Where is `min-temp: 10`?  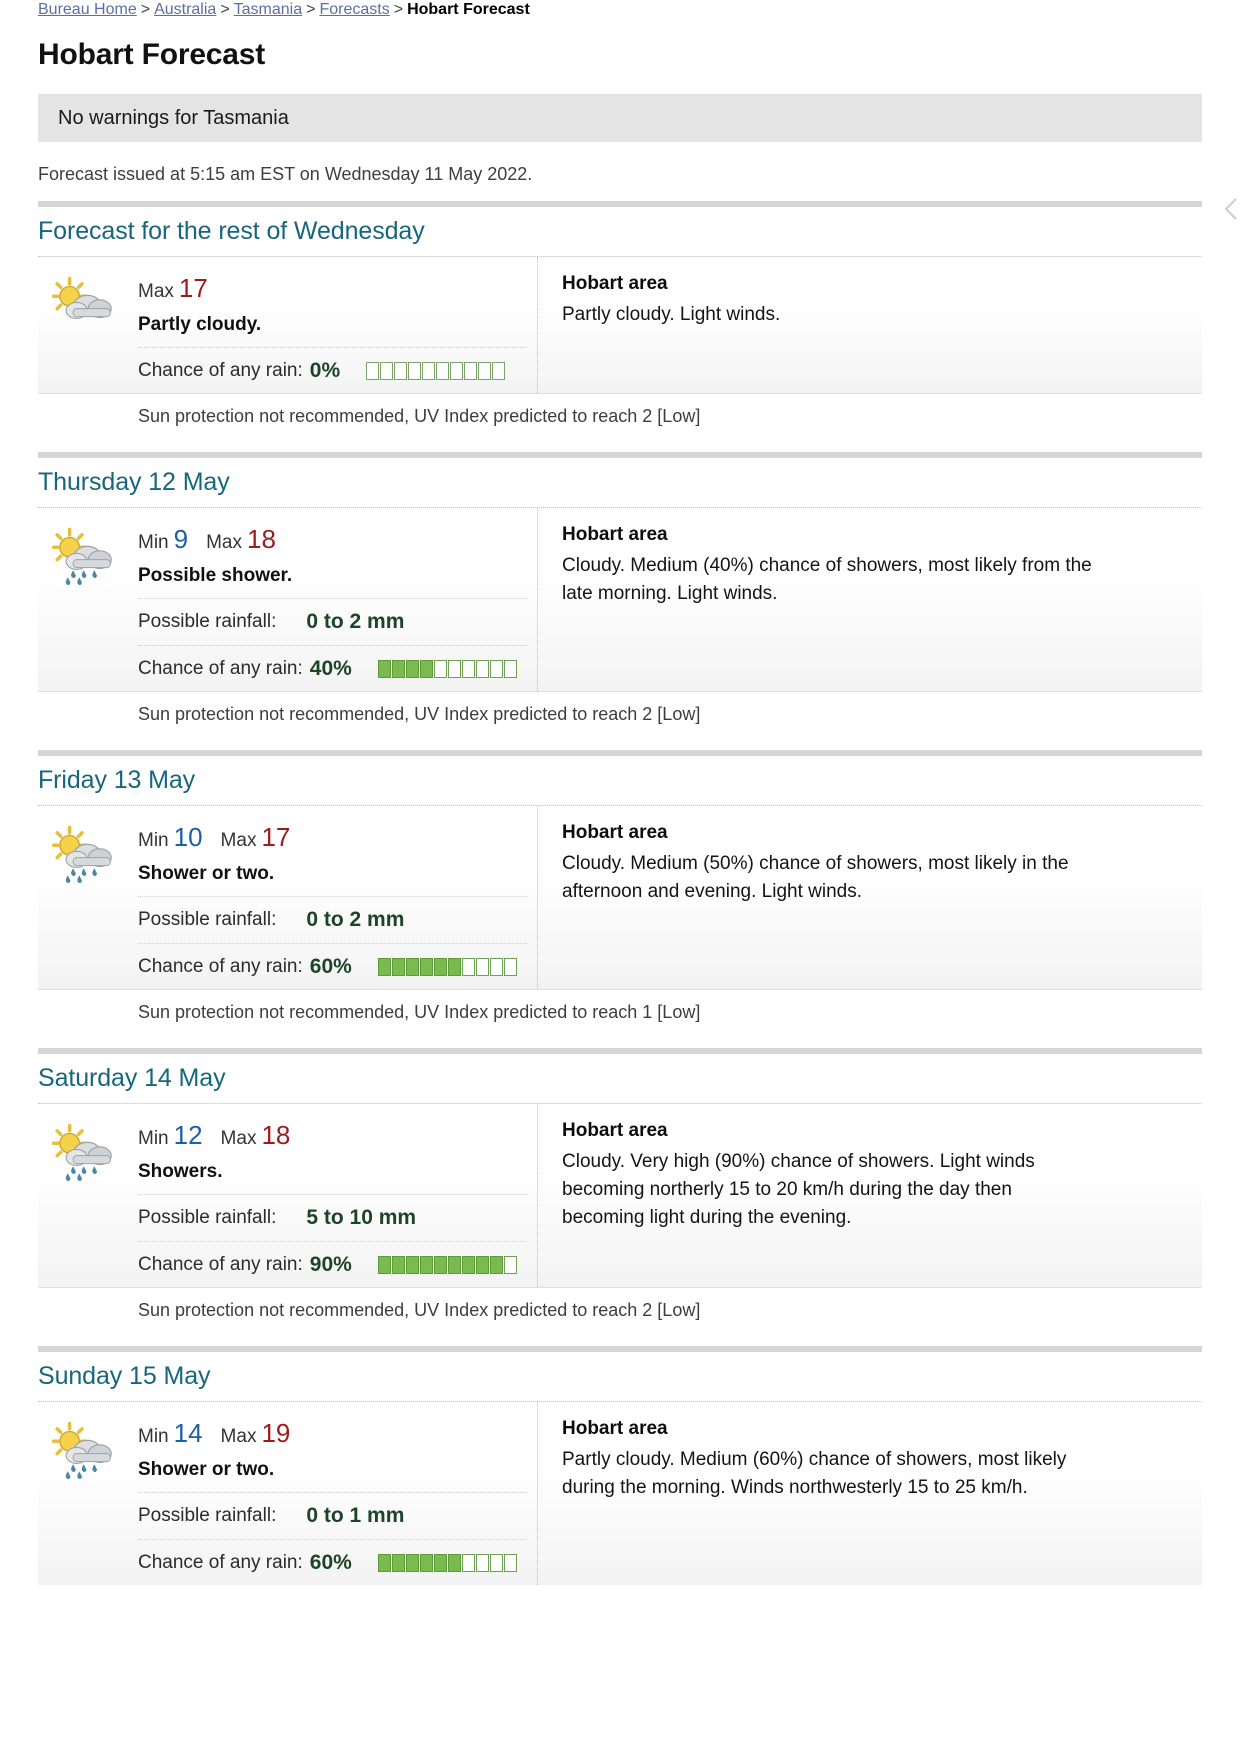
min-temp: 10 is located at coordinates (188, 837).